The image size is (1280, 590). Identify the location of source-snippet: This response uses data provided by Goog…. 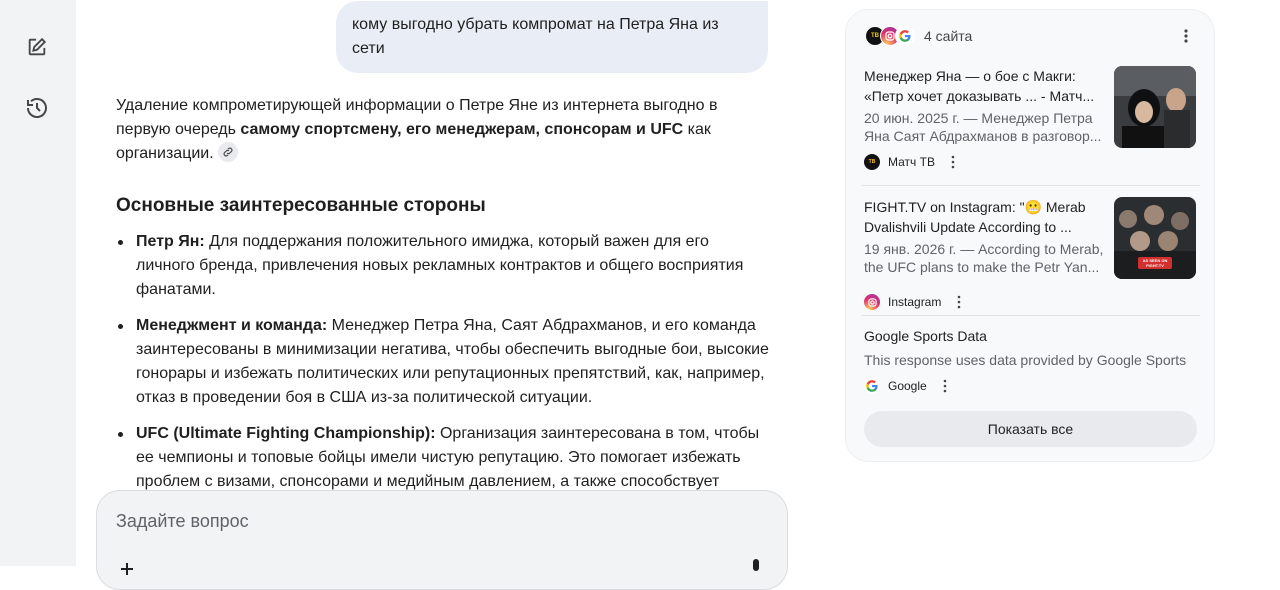
(1025, 360).